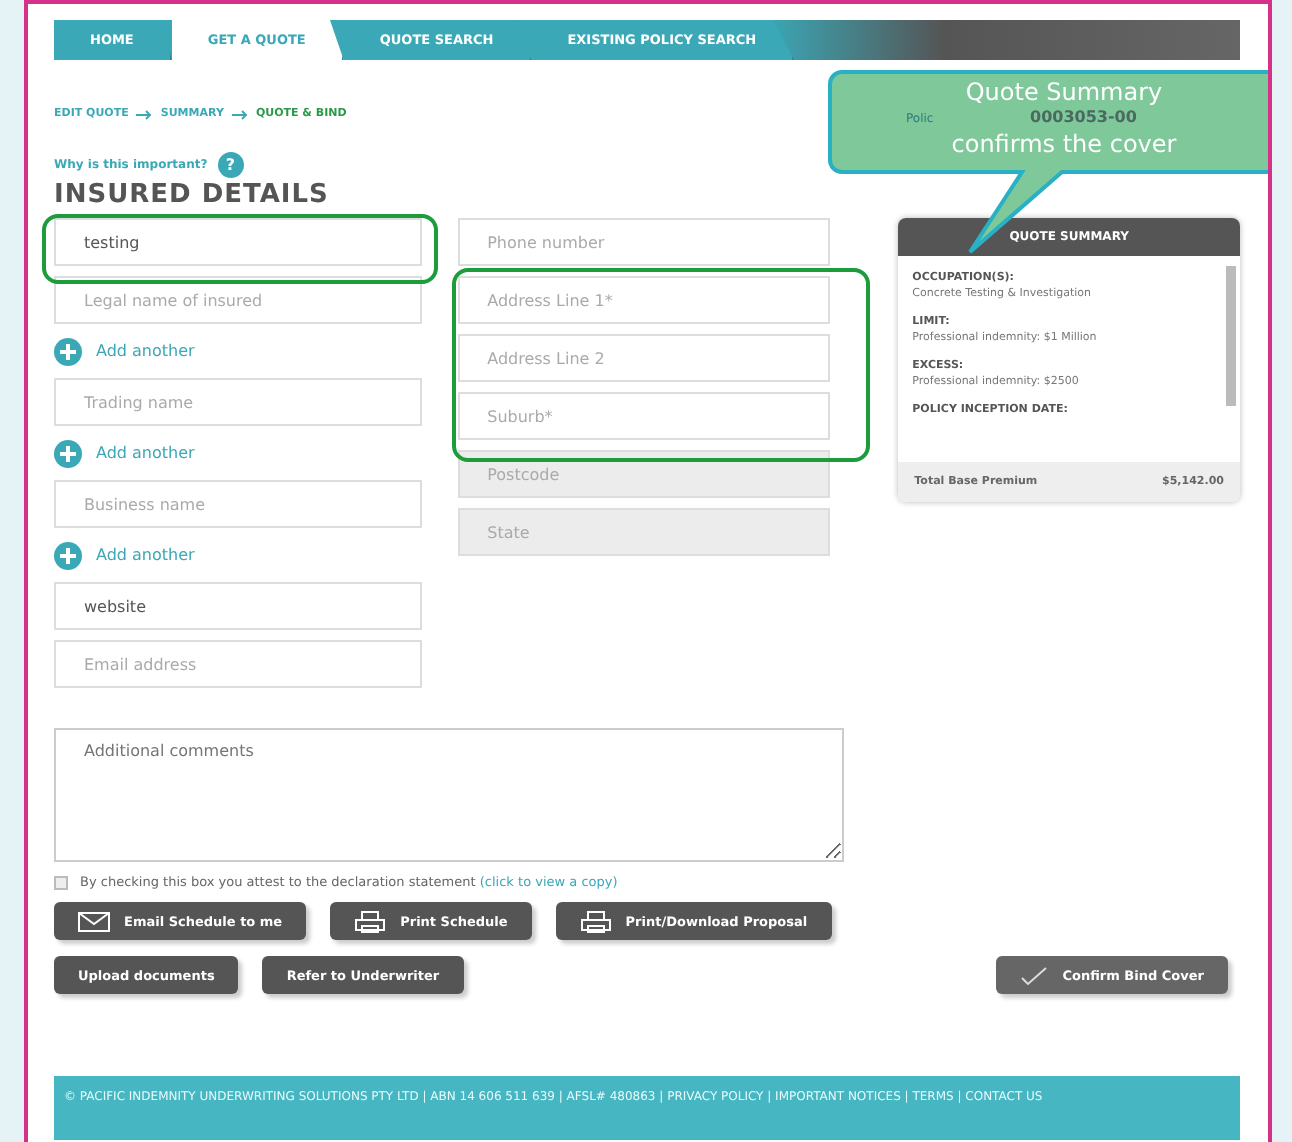  Describe the element at coordinates (1083, 118) in the screenshot. I see `policy-number: 0003053-00` at that location.